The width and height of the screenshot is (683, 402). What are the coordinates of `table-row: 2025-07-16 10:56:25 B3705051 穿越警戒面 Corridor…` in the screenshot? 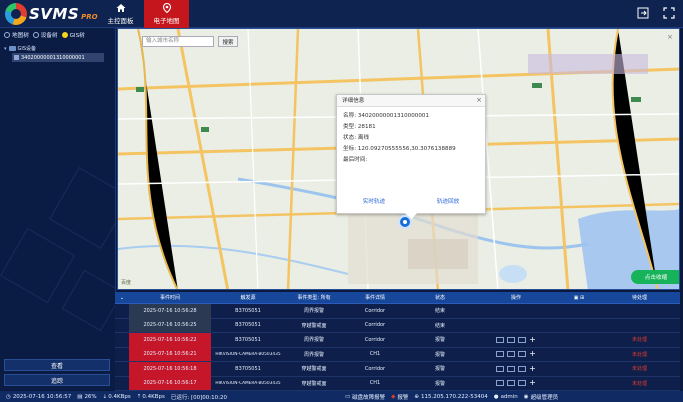 It's located at (397, 325).